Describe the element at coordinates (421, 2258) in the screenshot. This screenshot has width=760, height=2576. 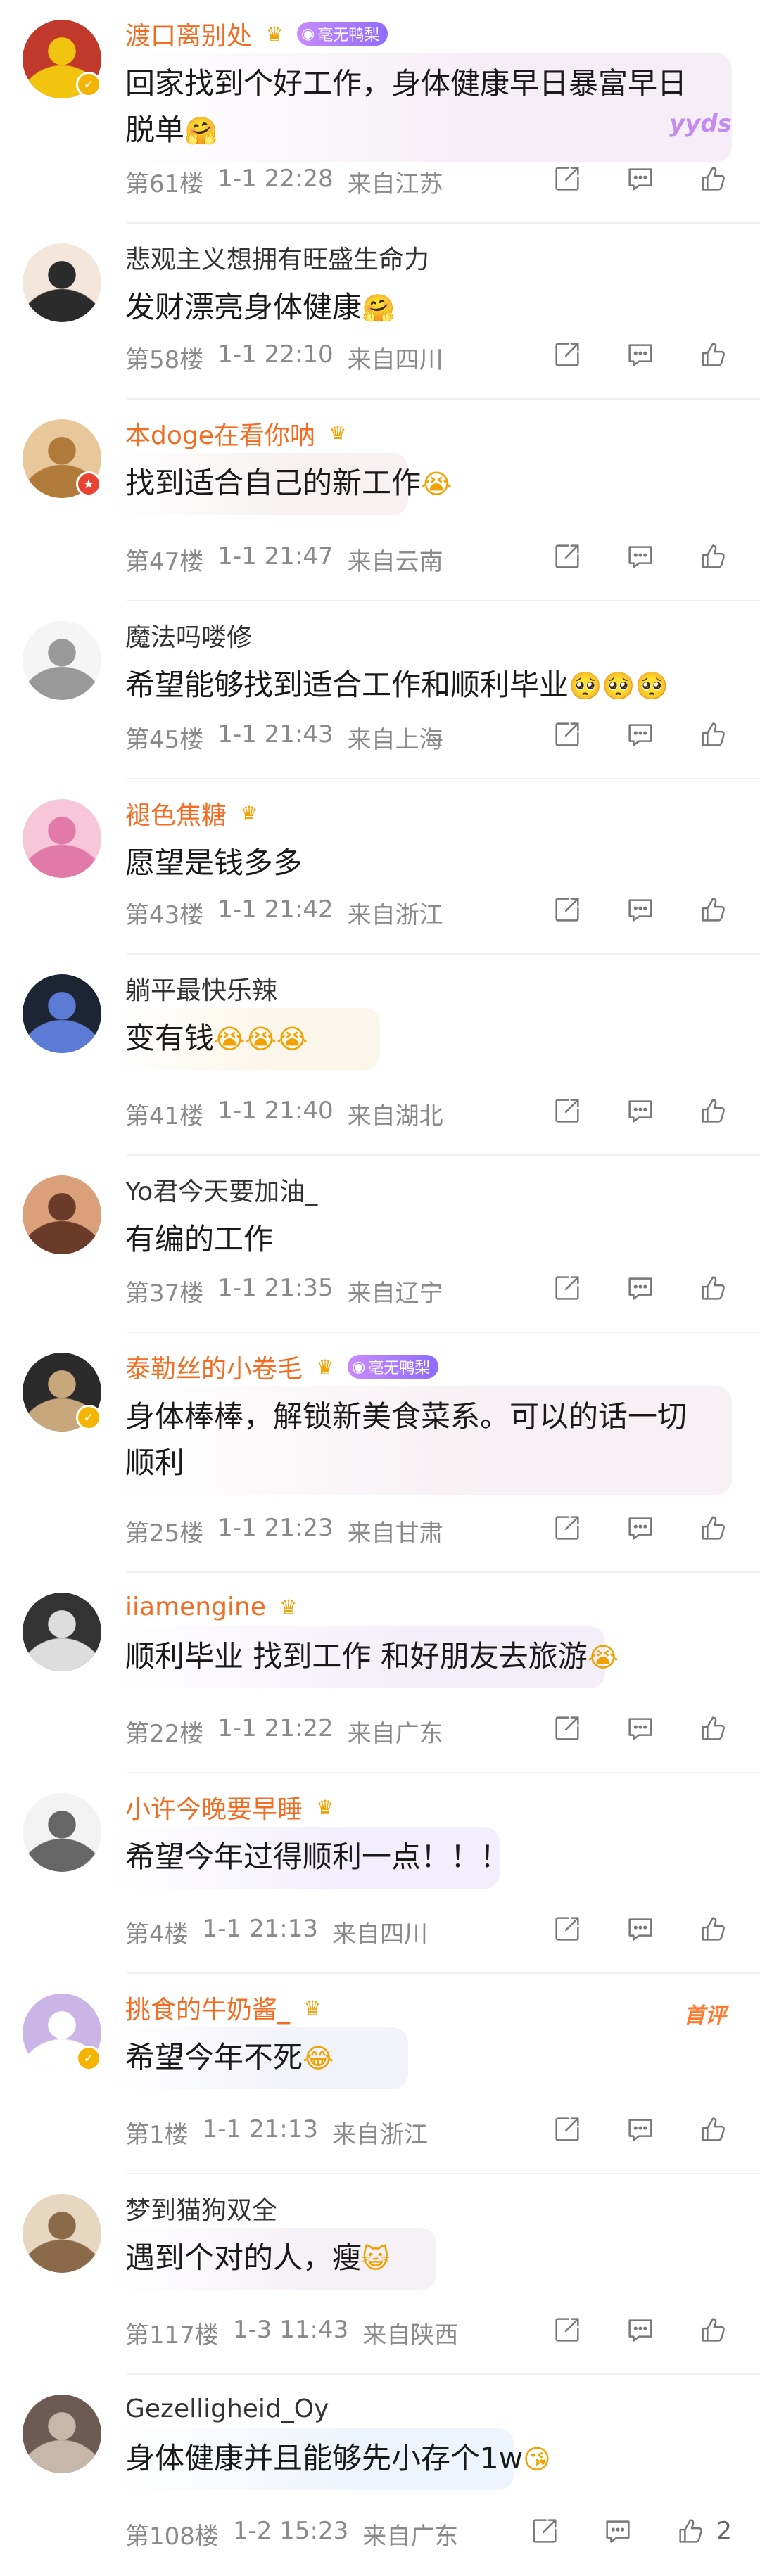
I see `comment-text: 遇到个对的人，瘦😺` at that location.